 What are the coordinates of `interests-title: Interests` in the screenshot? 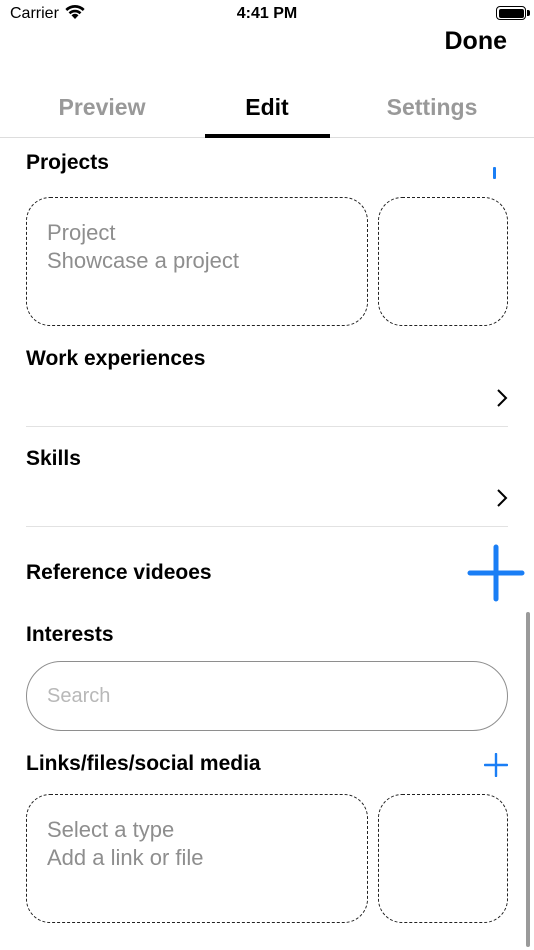 It's located at (70, 634).